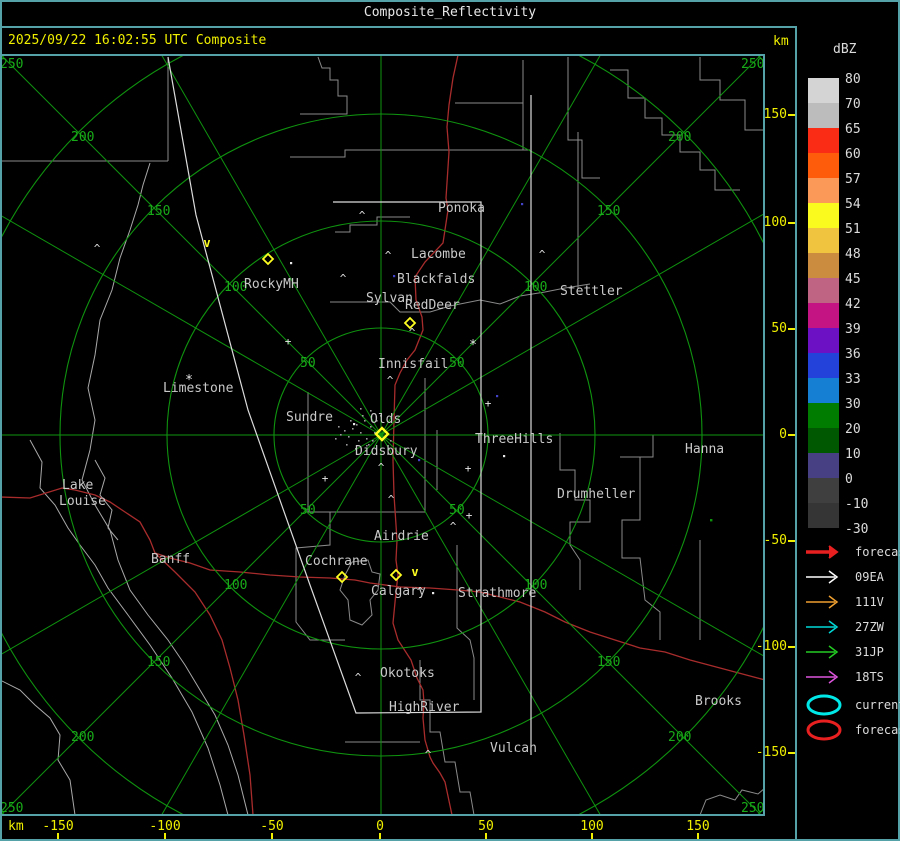 This screenshot has width=900, height=841. What do you see at coordinates (535, 287) in the screenshot?
I see `ring-distance-label: 100` at bounding box center [535, 287].